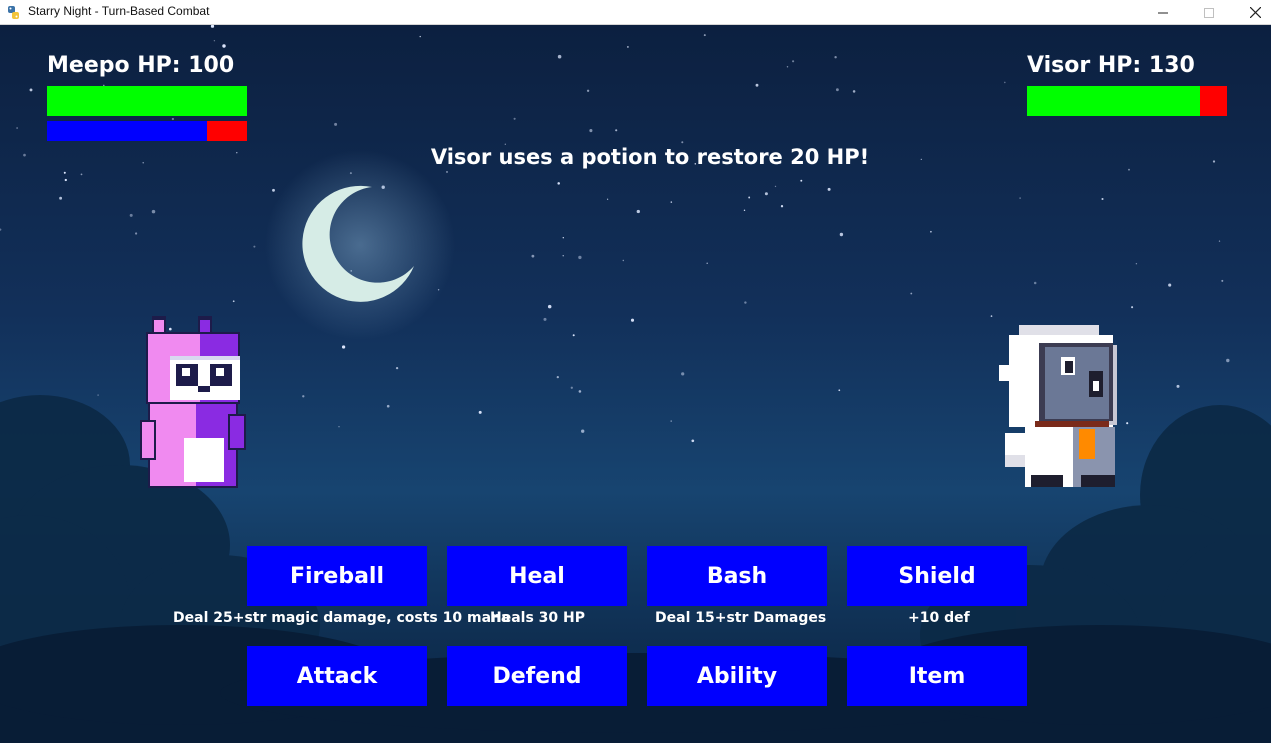  I want to click on player-hp-label: Meepo HP: 100, so click(141, 65).